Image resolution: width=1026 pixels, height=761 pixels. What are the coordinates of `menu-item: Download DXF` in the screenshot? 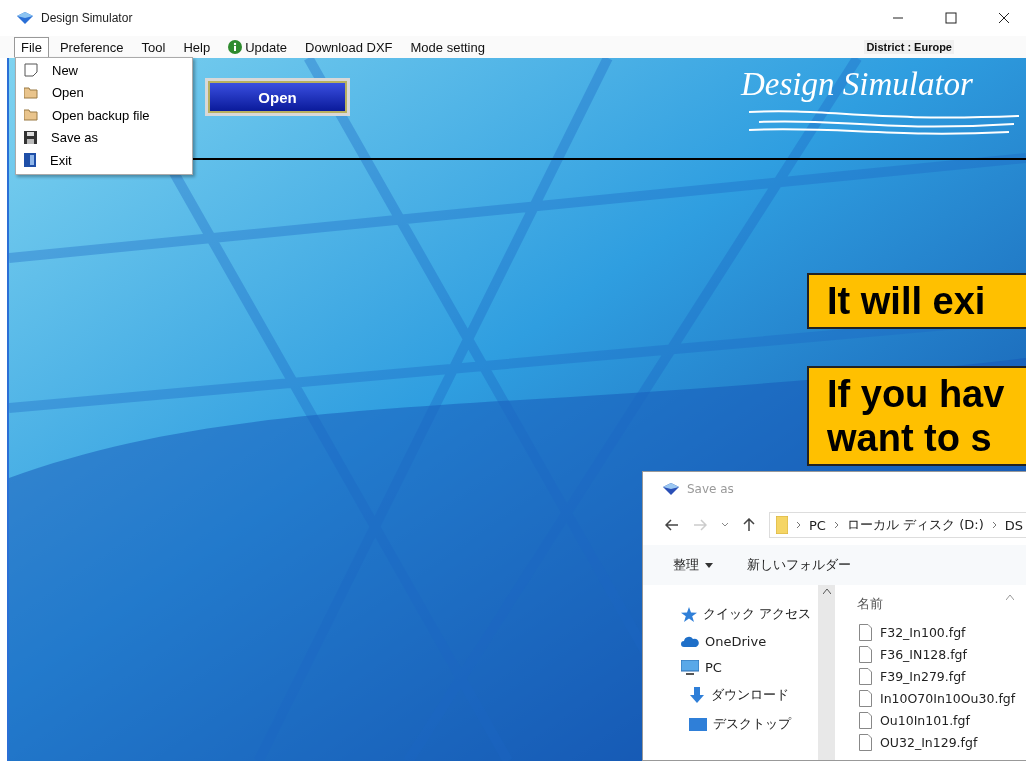 It's located at (349, 47).